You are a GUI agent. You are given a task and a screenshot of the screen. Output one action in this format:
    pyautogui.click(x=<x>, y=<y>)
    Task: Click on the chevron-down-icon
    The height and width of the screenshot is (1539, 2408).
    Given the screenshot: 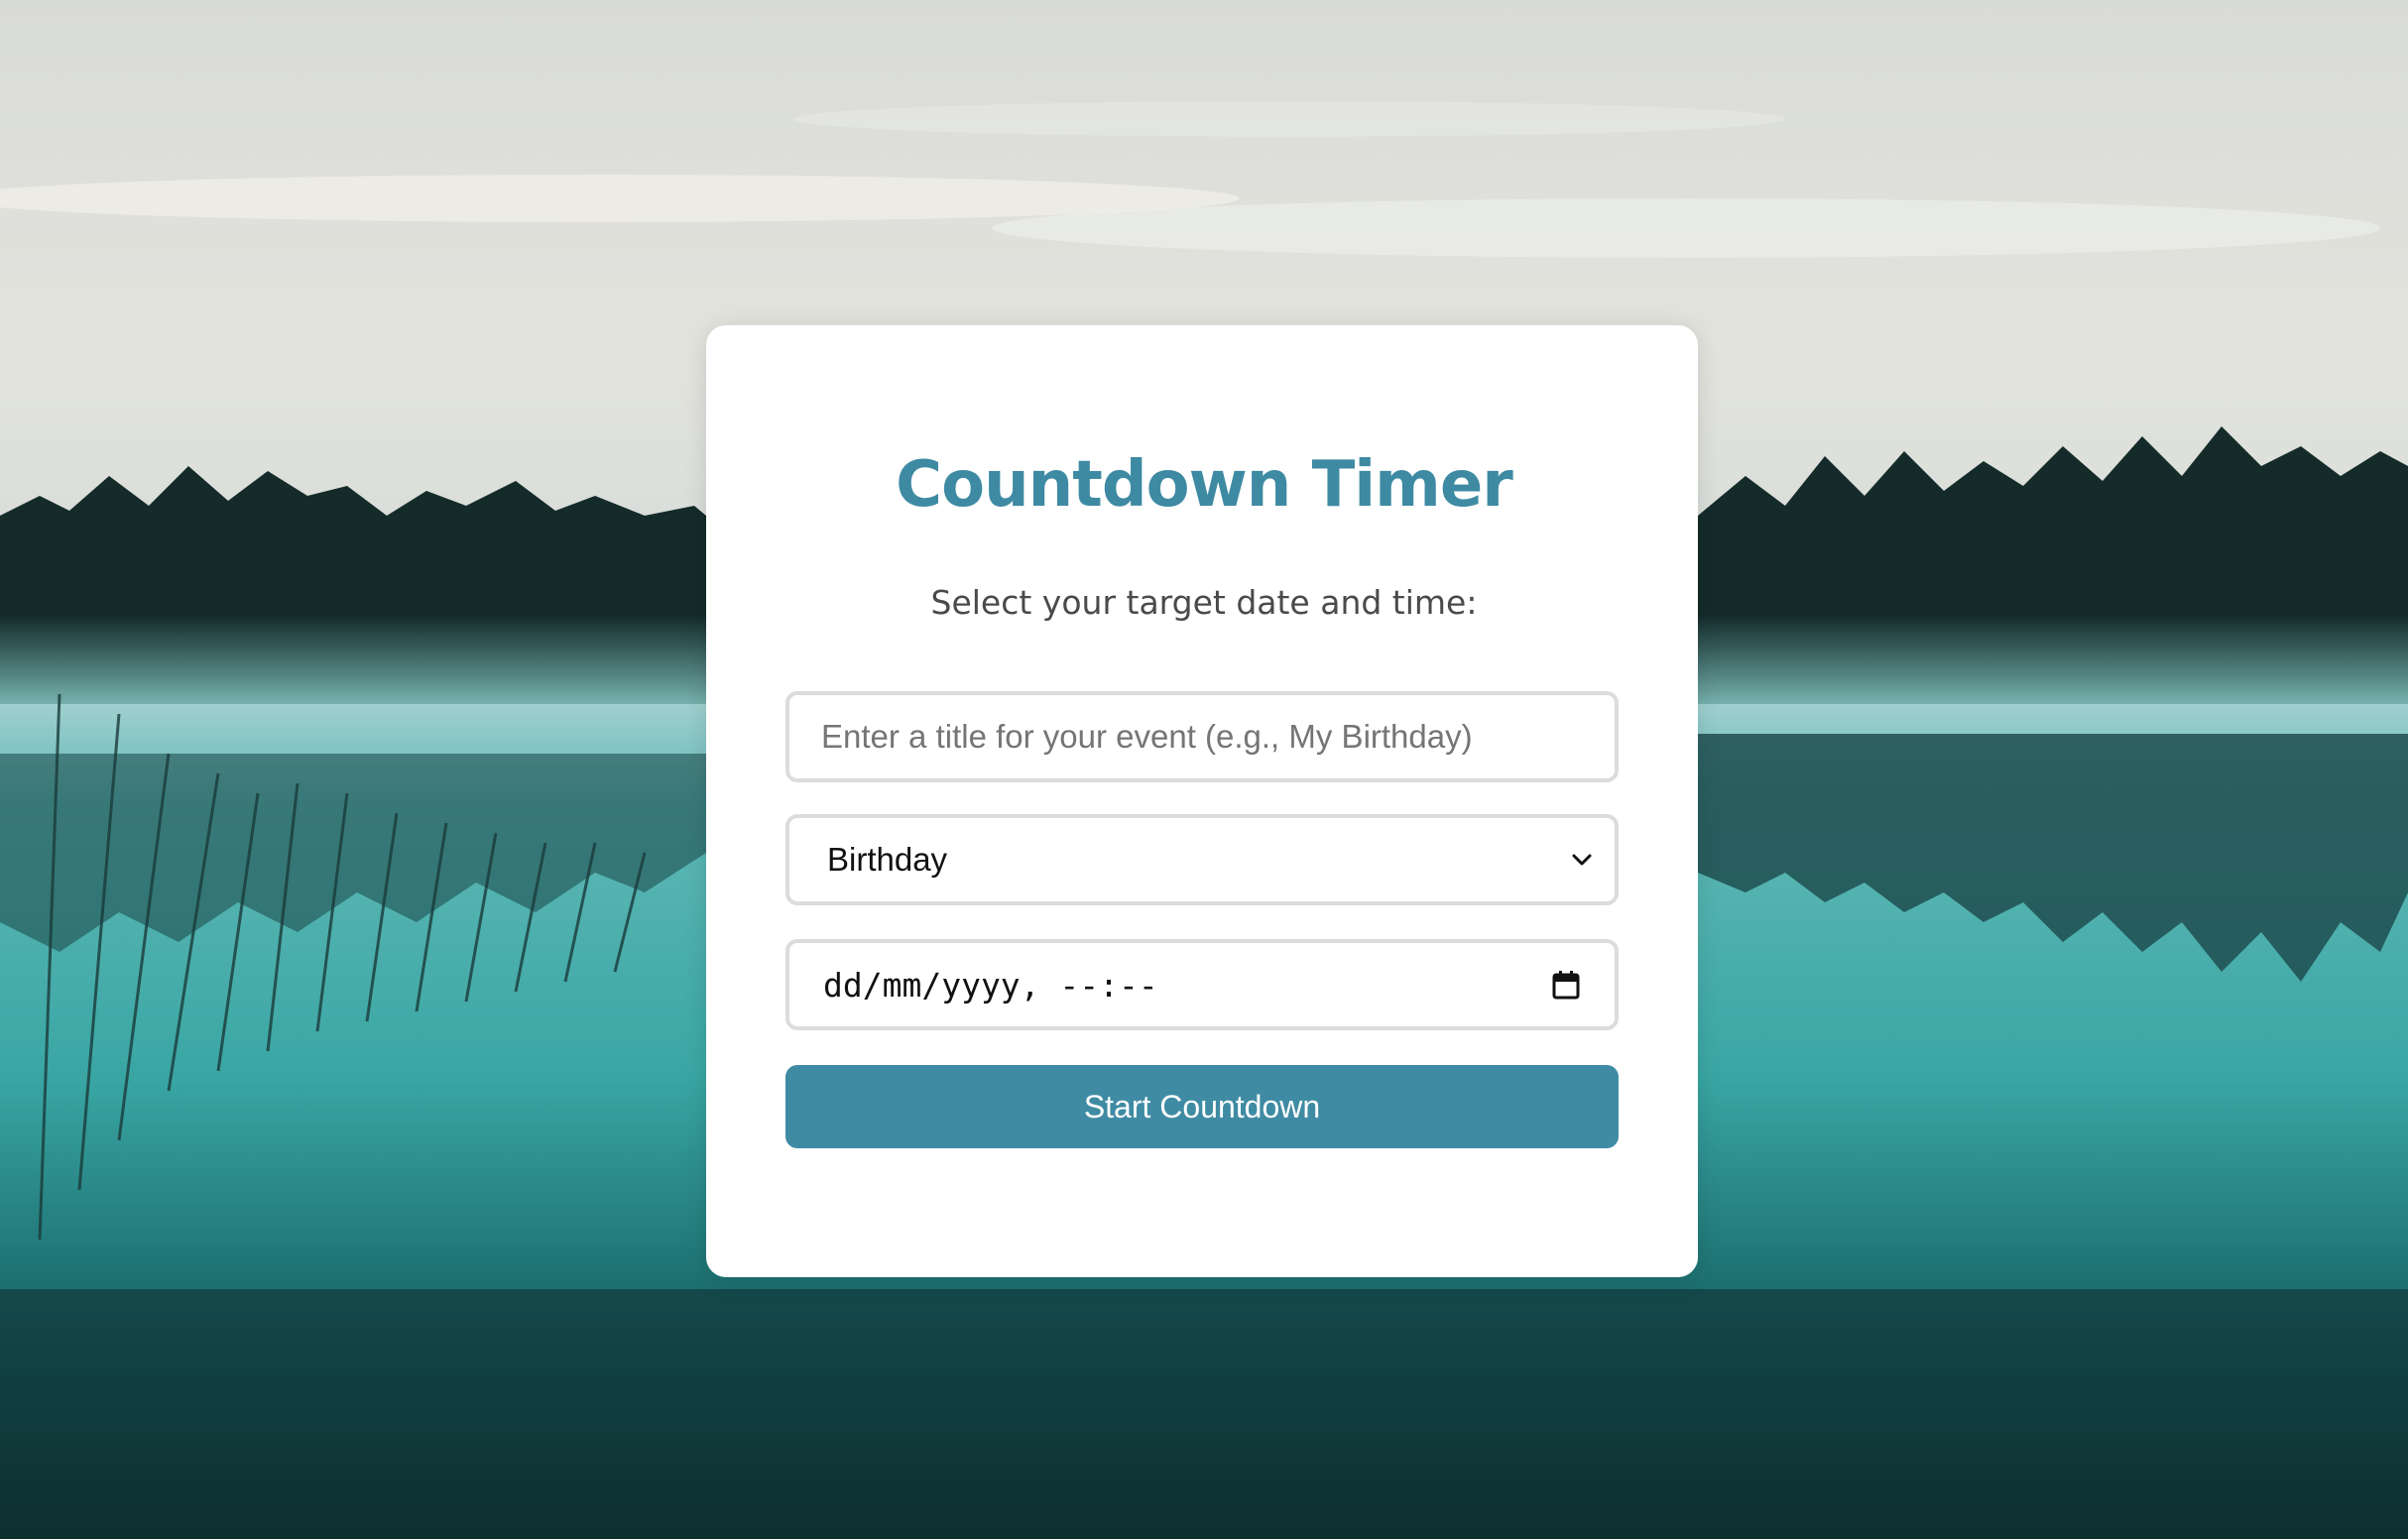 What is the action you would take?
    pyautogui.click(x=1582, y=860)
    